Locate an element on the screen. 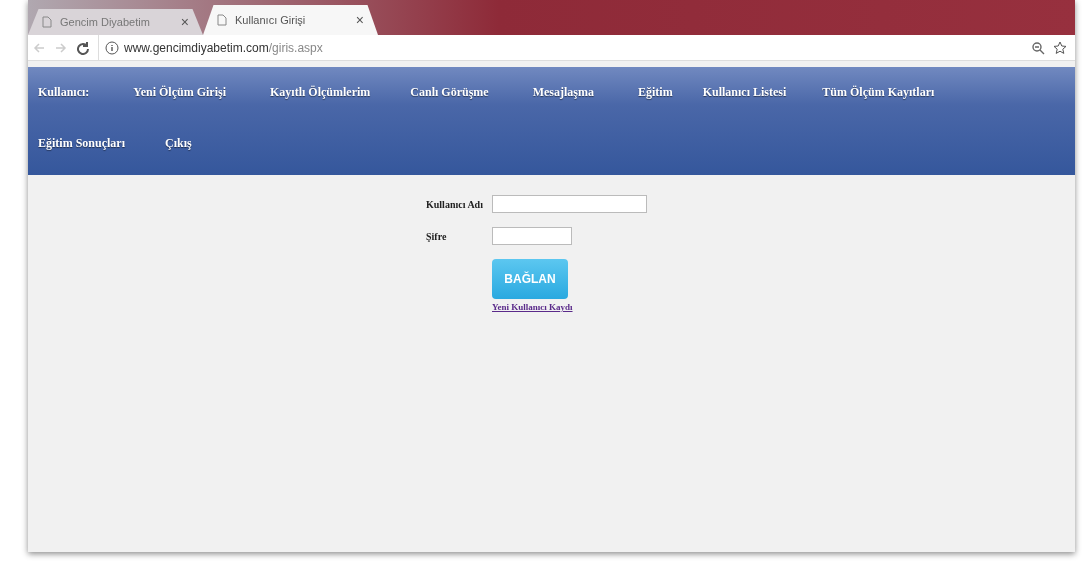  tab-title: Kullanıcı Girişi is located at coordinates (271, 20).